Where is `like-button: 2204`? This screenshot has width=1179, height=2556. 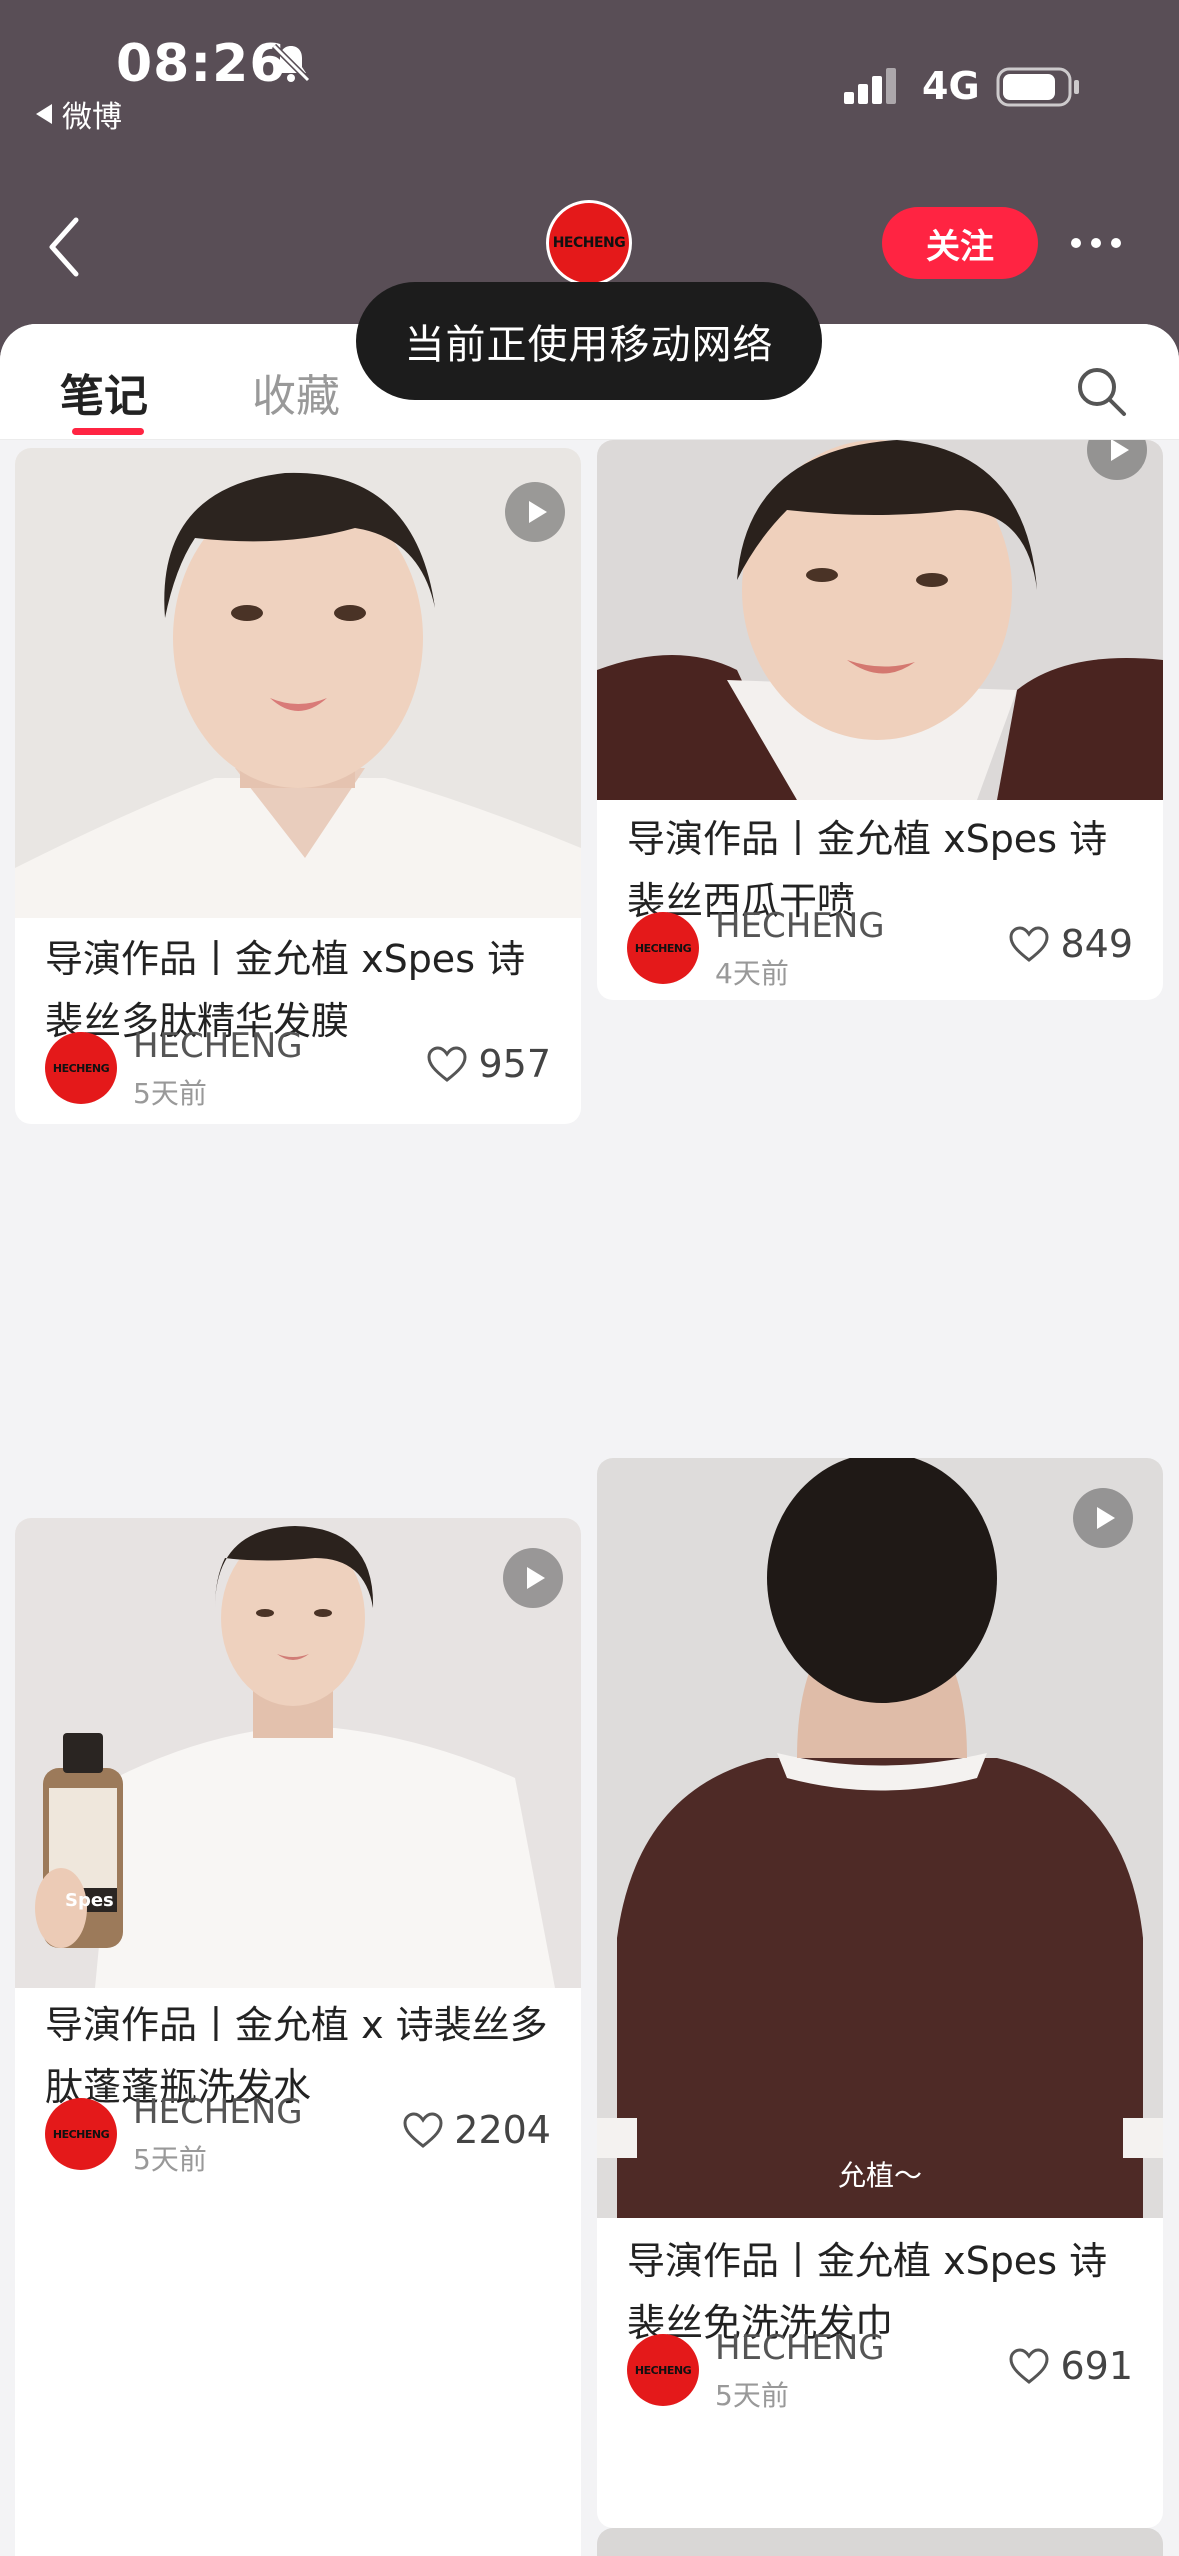 like-button: 2204 is located at coordinates (476, 2130).